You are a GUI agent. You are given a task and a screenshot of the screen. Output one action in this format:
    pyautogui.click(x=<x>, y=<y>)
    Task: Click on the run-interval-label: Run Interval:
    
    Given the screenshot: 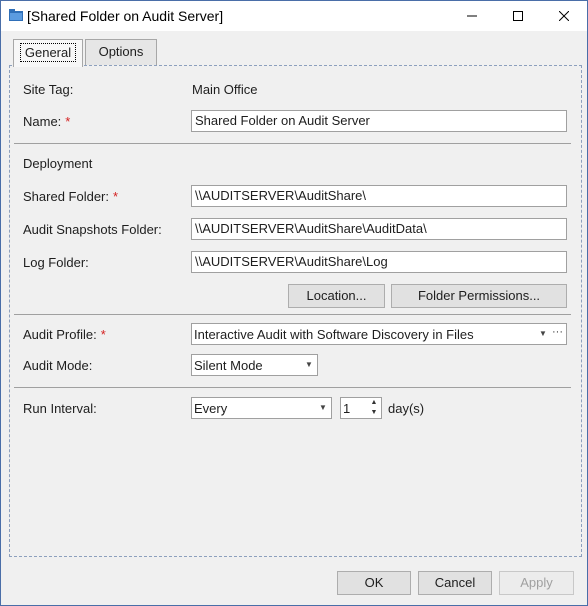 What is the action you would take?
    pyautogui.click(x=60, y=408)
    